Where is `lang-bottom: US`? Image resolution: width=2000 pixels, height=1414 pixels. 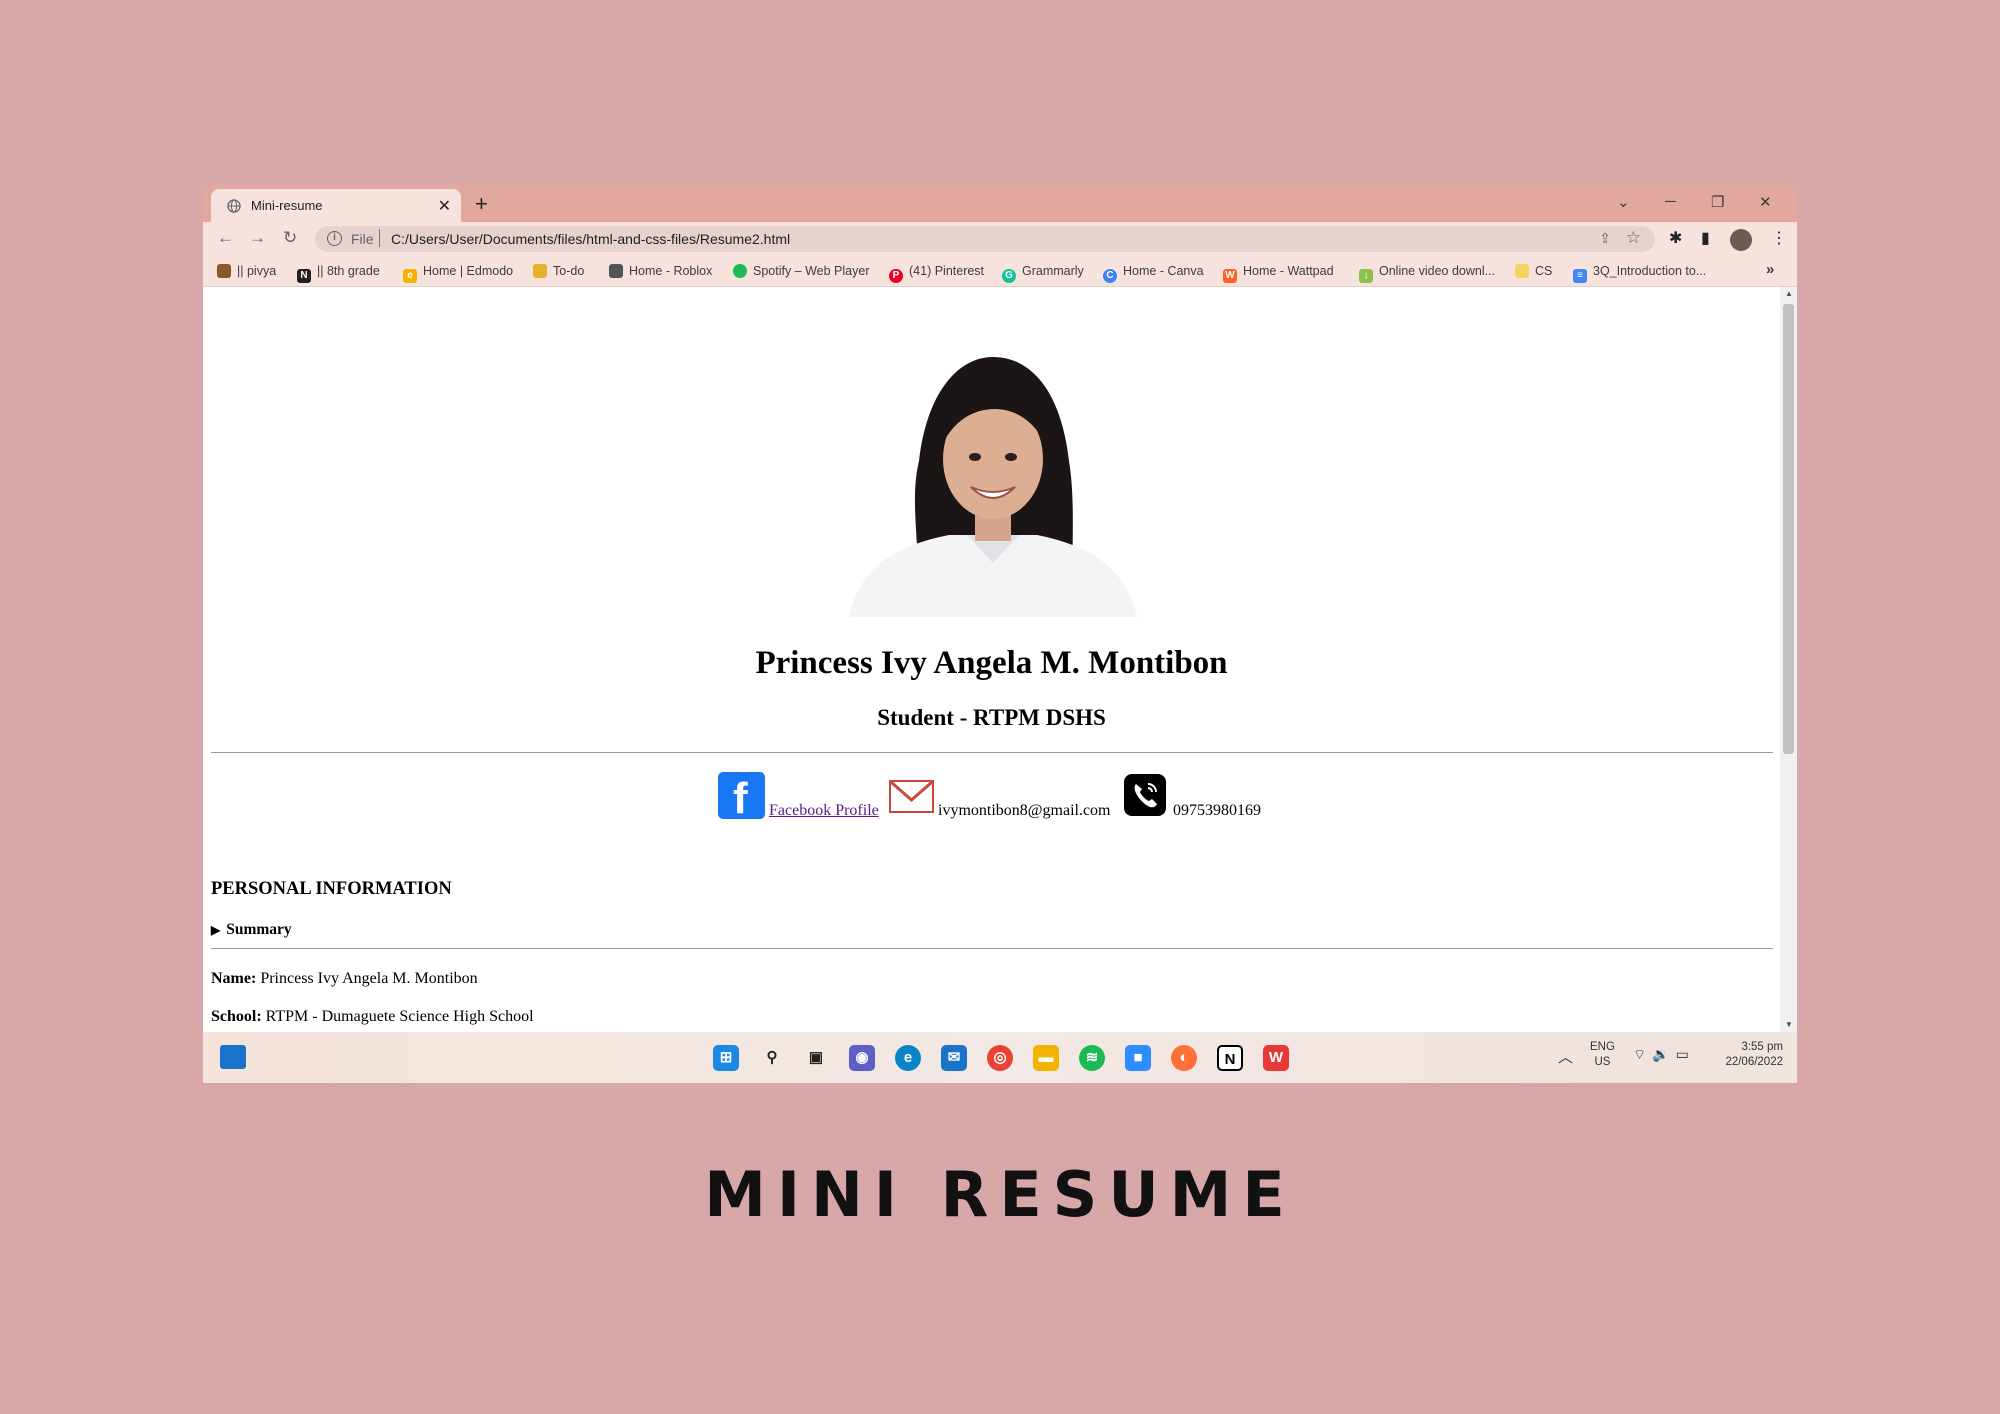 lang-bottom: US is located at coordinates (1602, 1062).